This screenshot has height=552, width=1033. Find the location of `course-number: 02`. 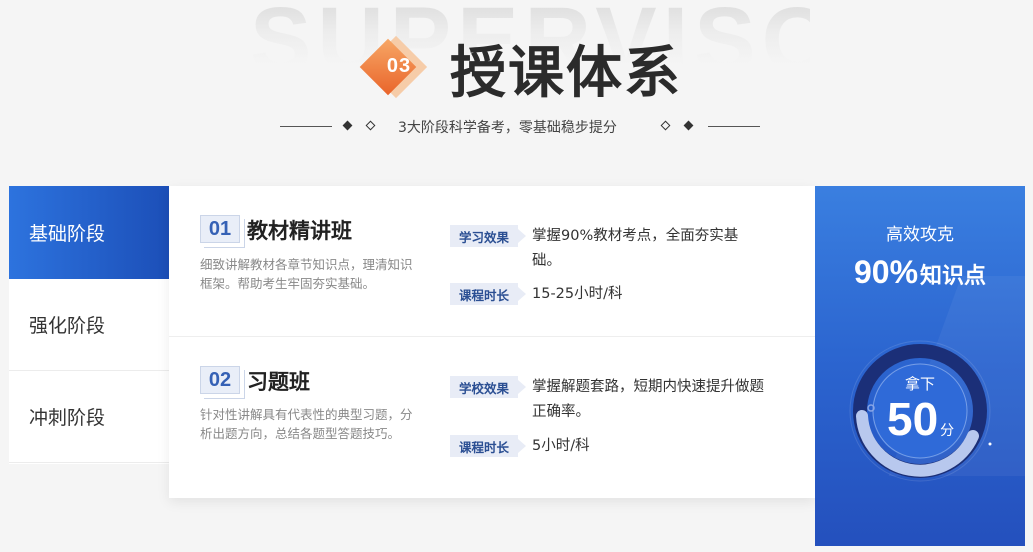

course-number: 02 is located at coordinates (222, 382).